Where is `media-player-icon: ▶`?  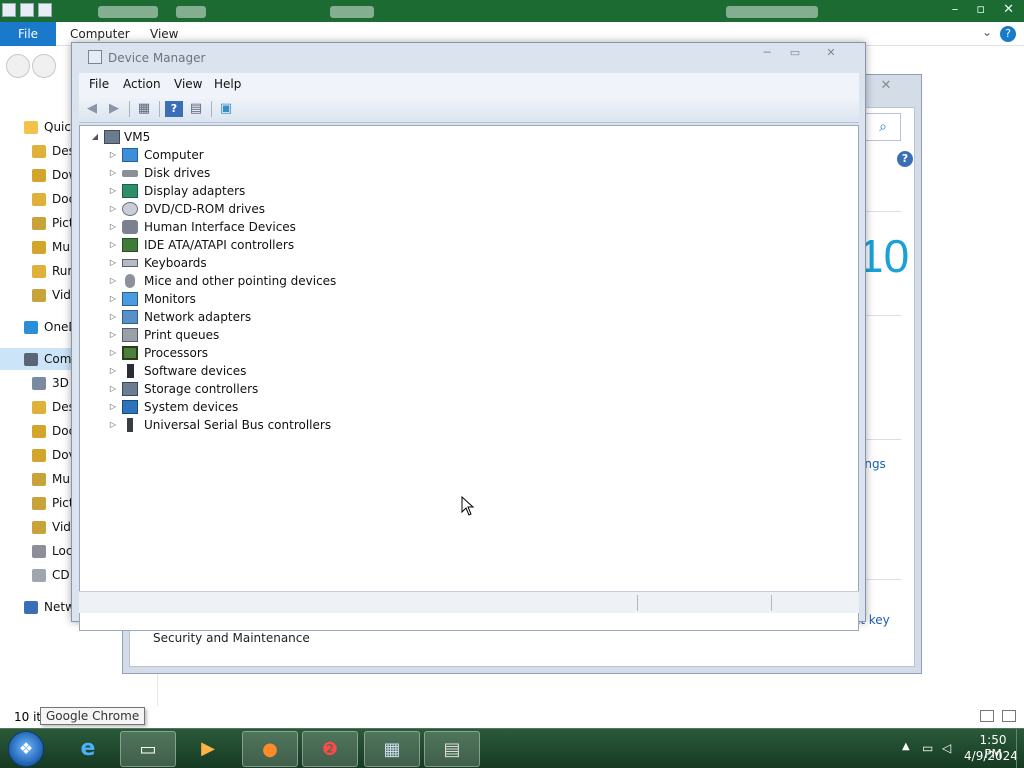 media-player-icon: ▶ is located at coordinates (208, 749).